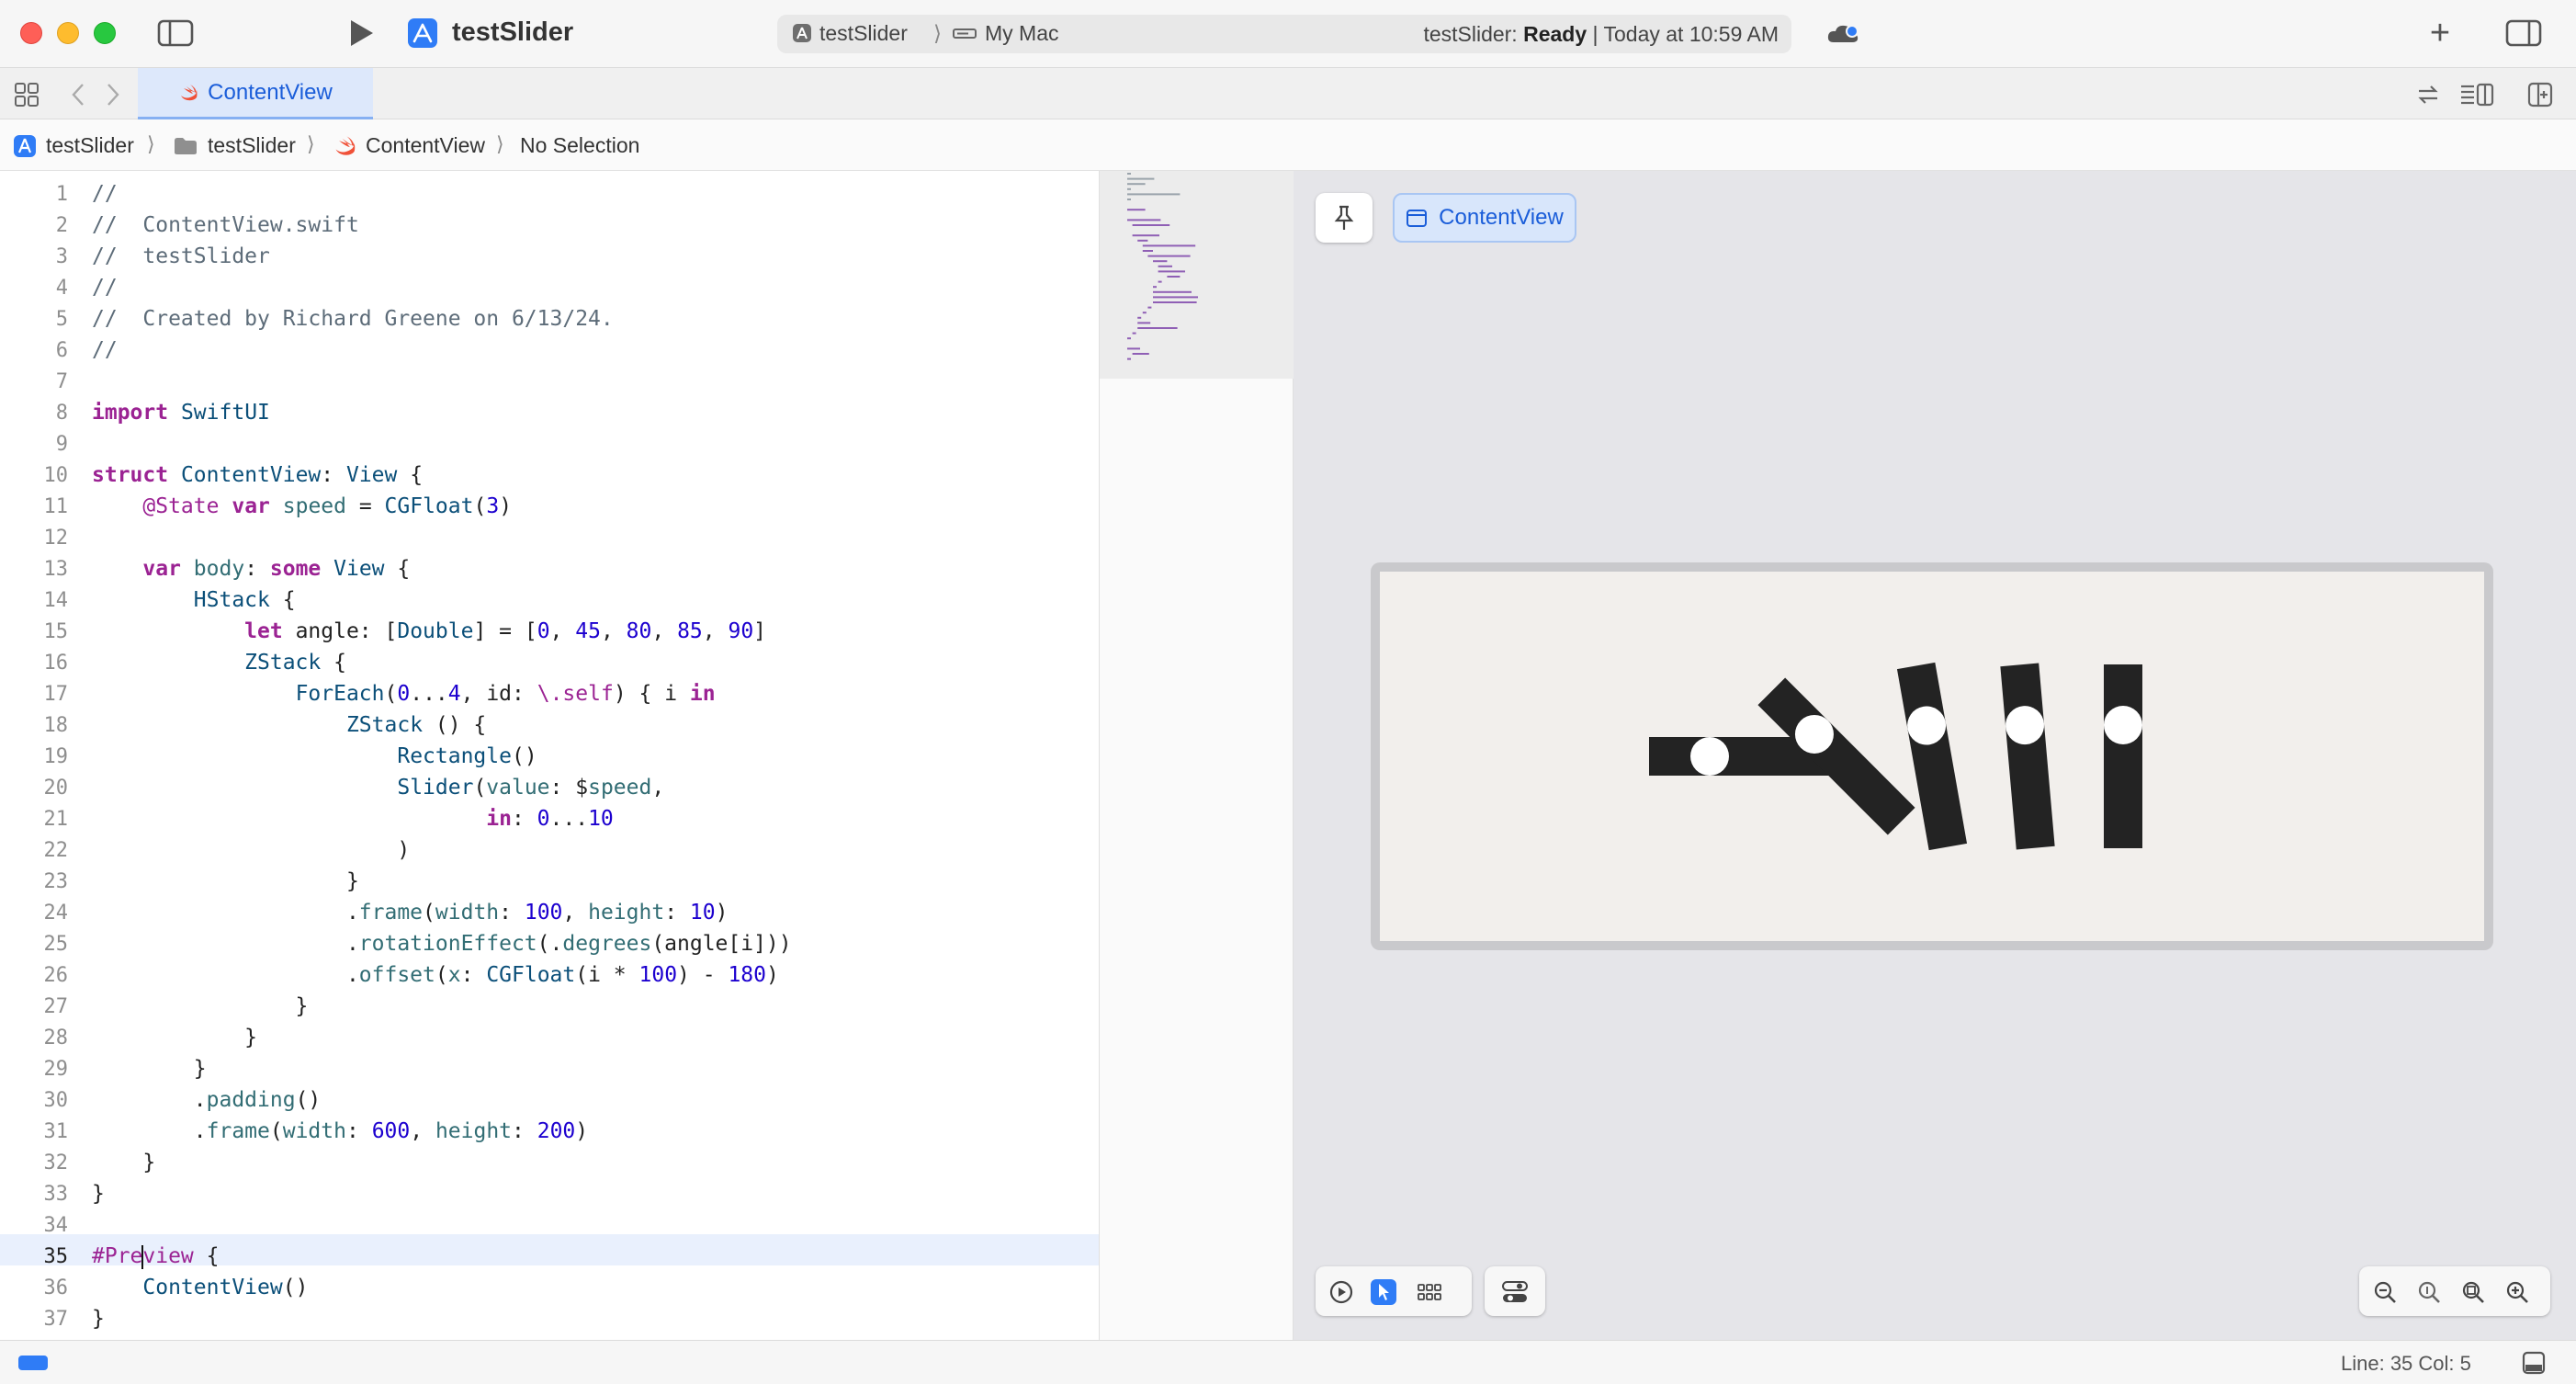 This screenshot has width=2576, height=1384. What do you see at coordinates (2477, 94) in the screenshot?
I see `editor-options-icon` at bounding box center [2477, 94].